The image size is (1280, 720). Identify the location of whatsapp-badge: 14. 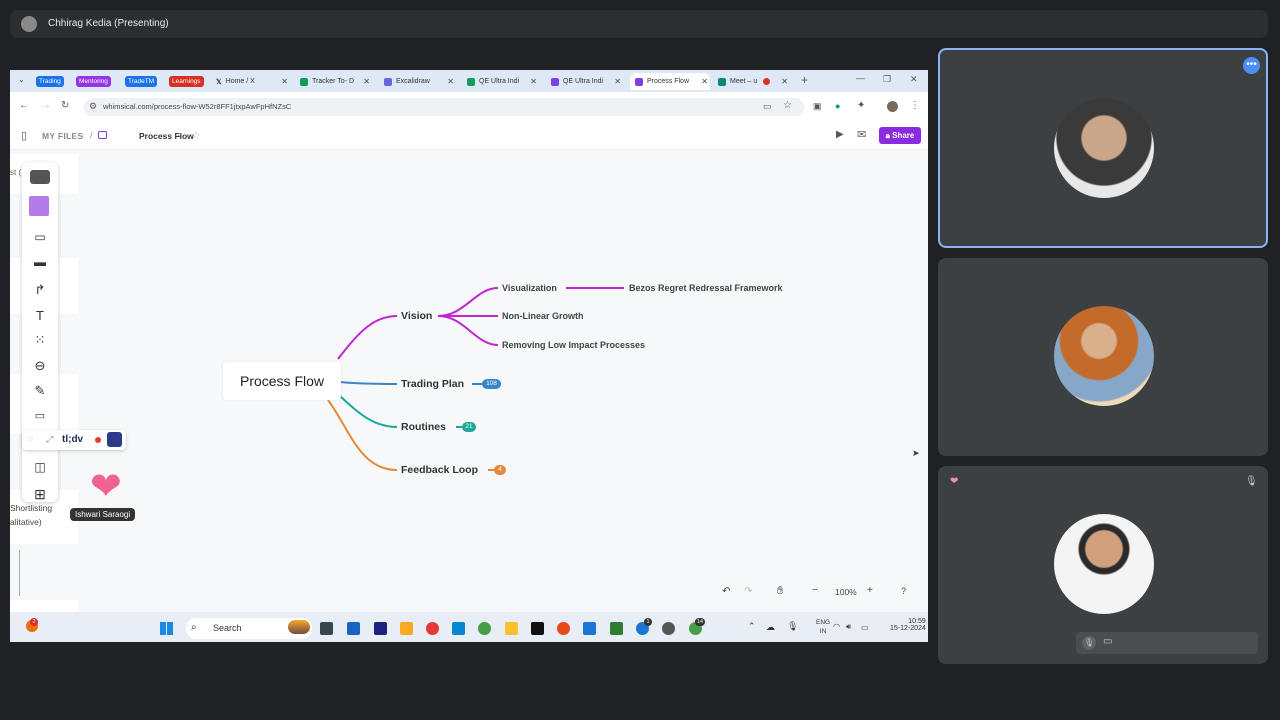
(700, 622).